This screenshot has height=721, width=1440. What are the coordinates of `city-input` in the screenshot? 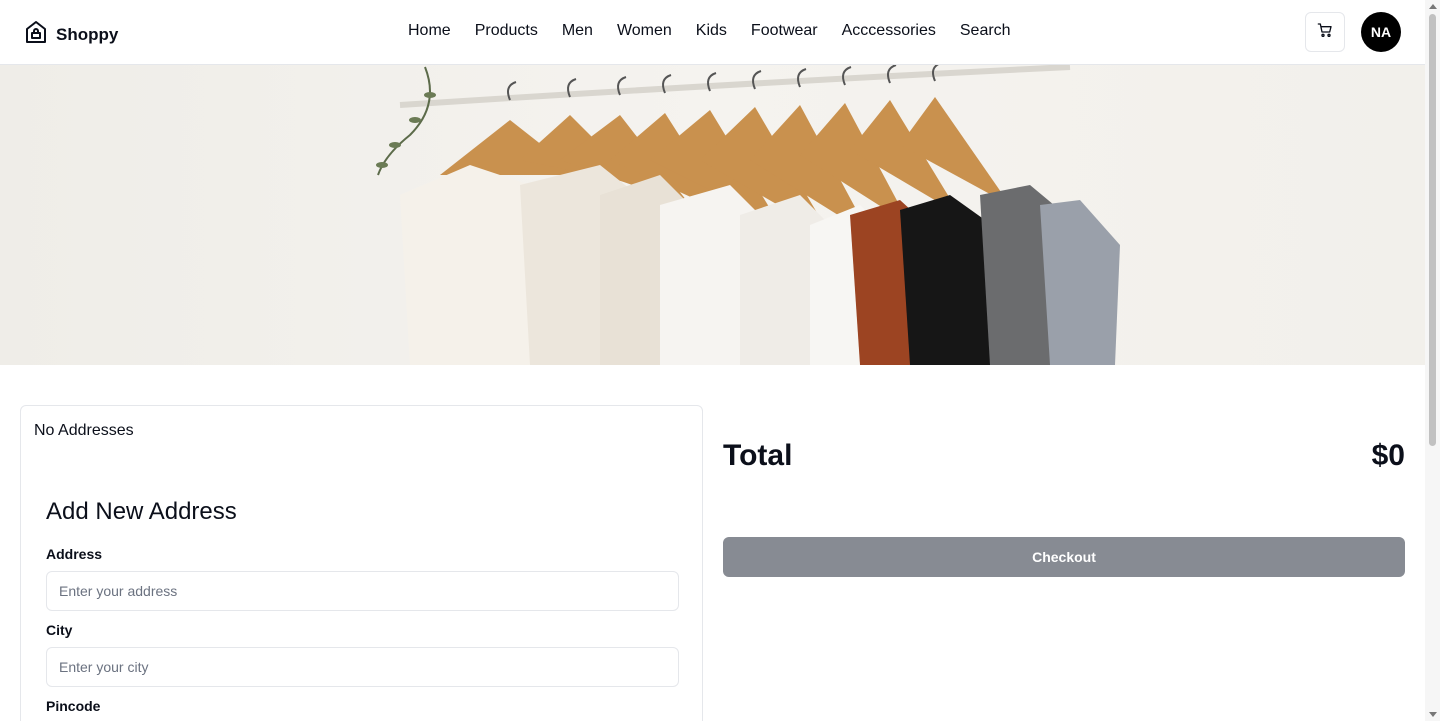 It's located at (362, 667).